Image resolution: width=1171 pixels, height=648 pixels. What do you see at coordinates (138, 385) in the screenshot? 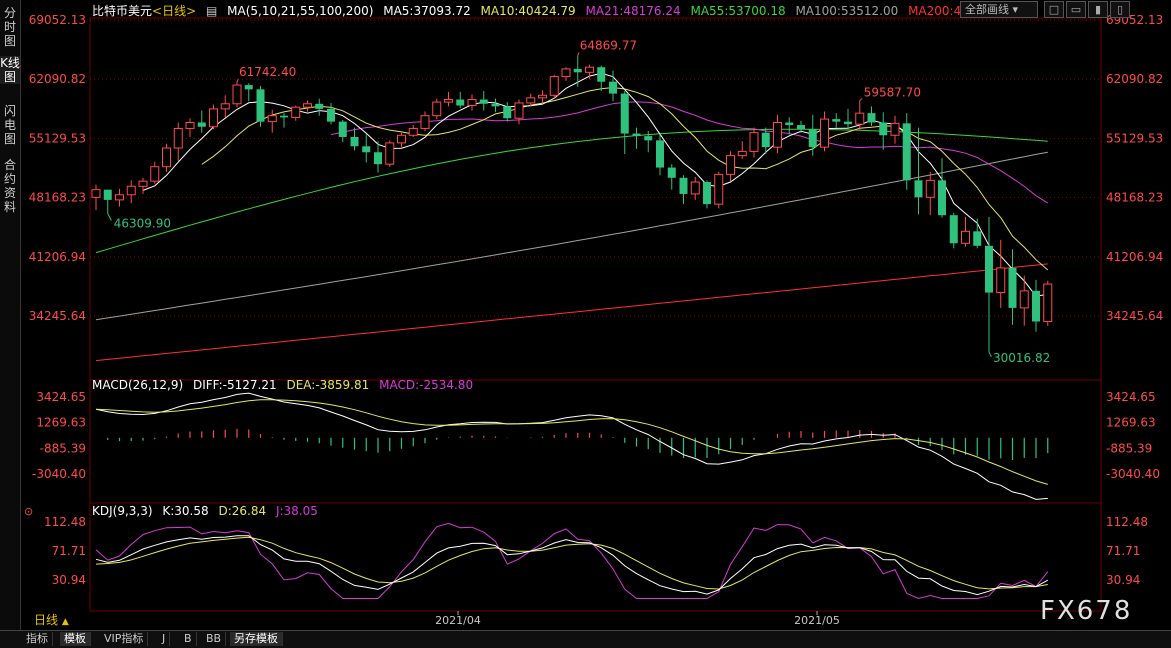
I see `macd-title: MACD(26,12,9)` at bounding box center [138, 385].